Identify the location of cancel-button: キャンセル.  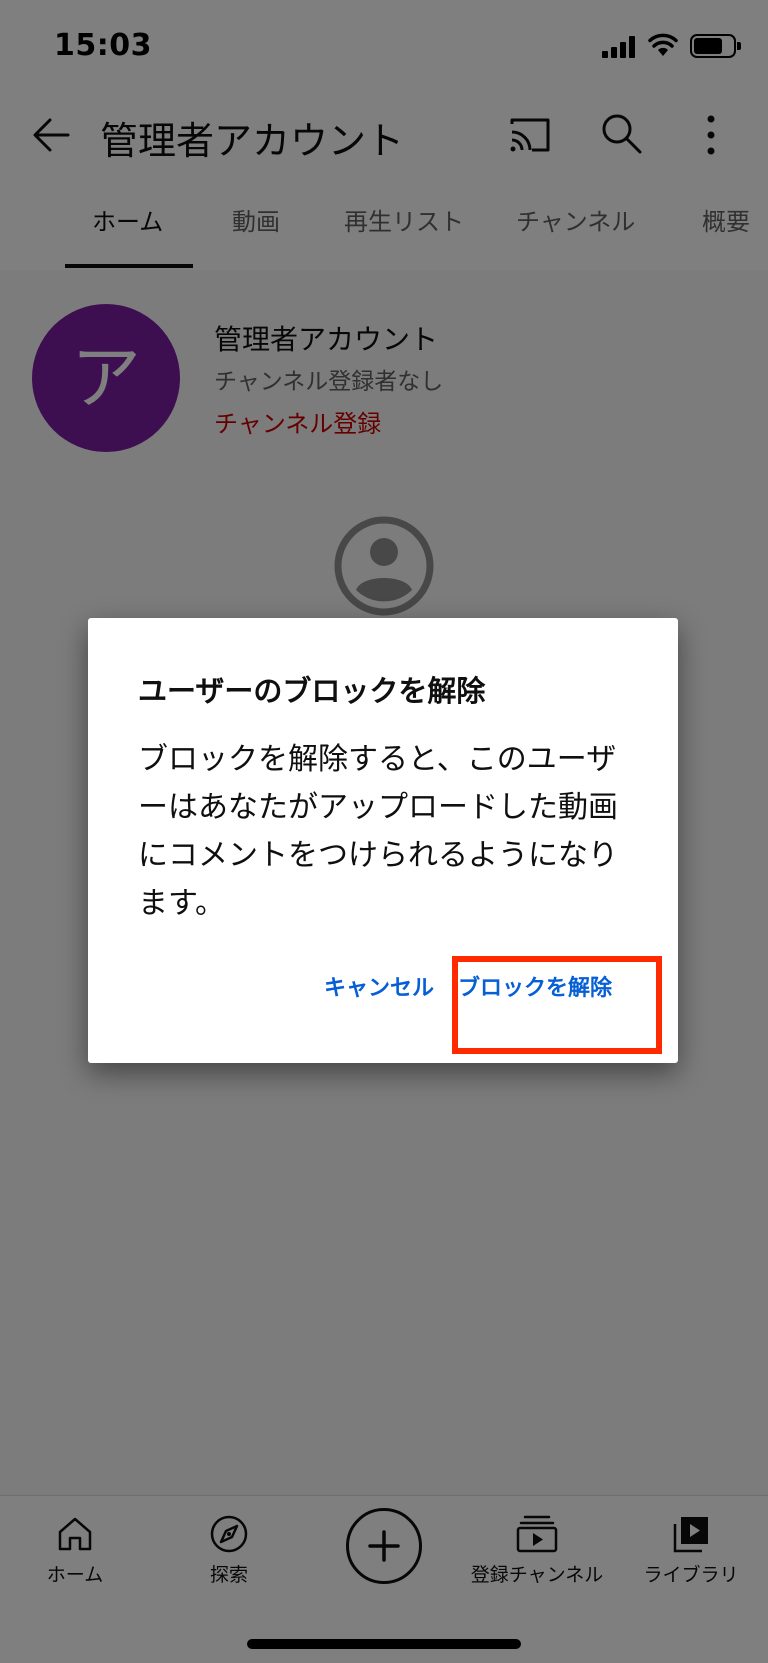
(379, 986).